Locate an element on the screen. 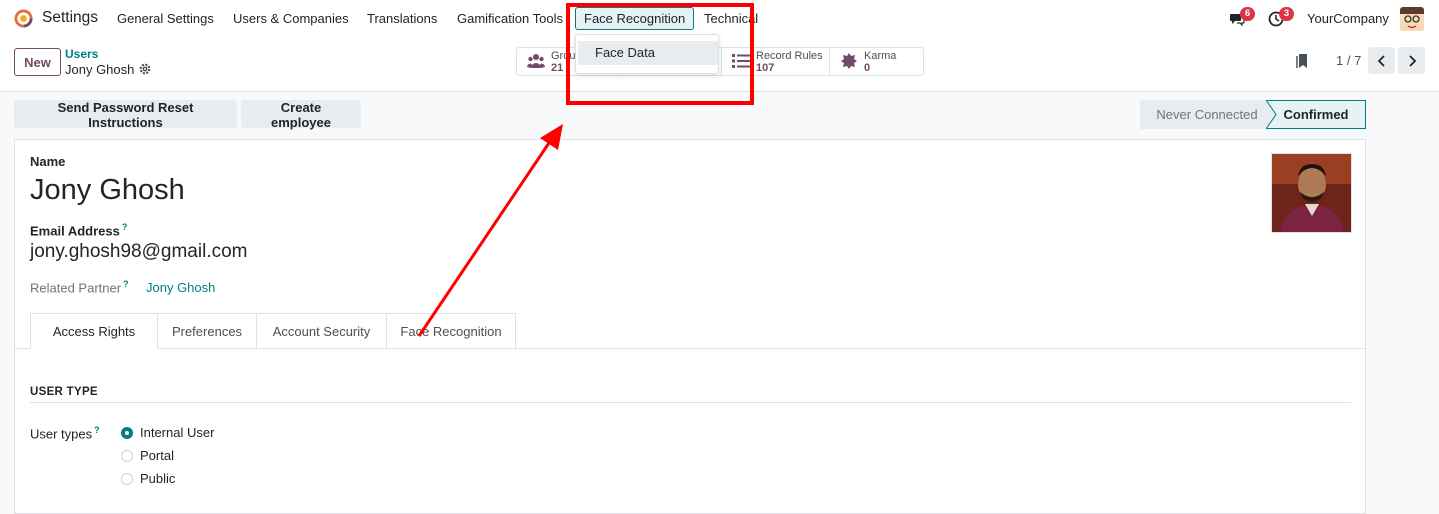 Image resolution: width=1439 pixels, height=514 pixels. name-field: Jony Ghosh is located at coordinates (107, 190).